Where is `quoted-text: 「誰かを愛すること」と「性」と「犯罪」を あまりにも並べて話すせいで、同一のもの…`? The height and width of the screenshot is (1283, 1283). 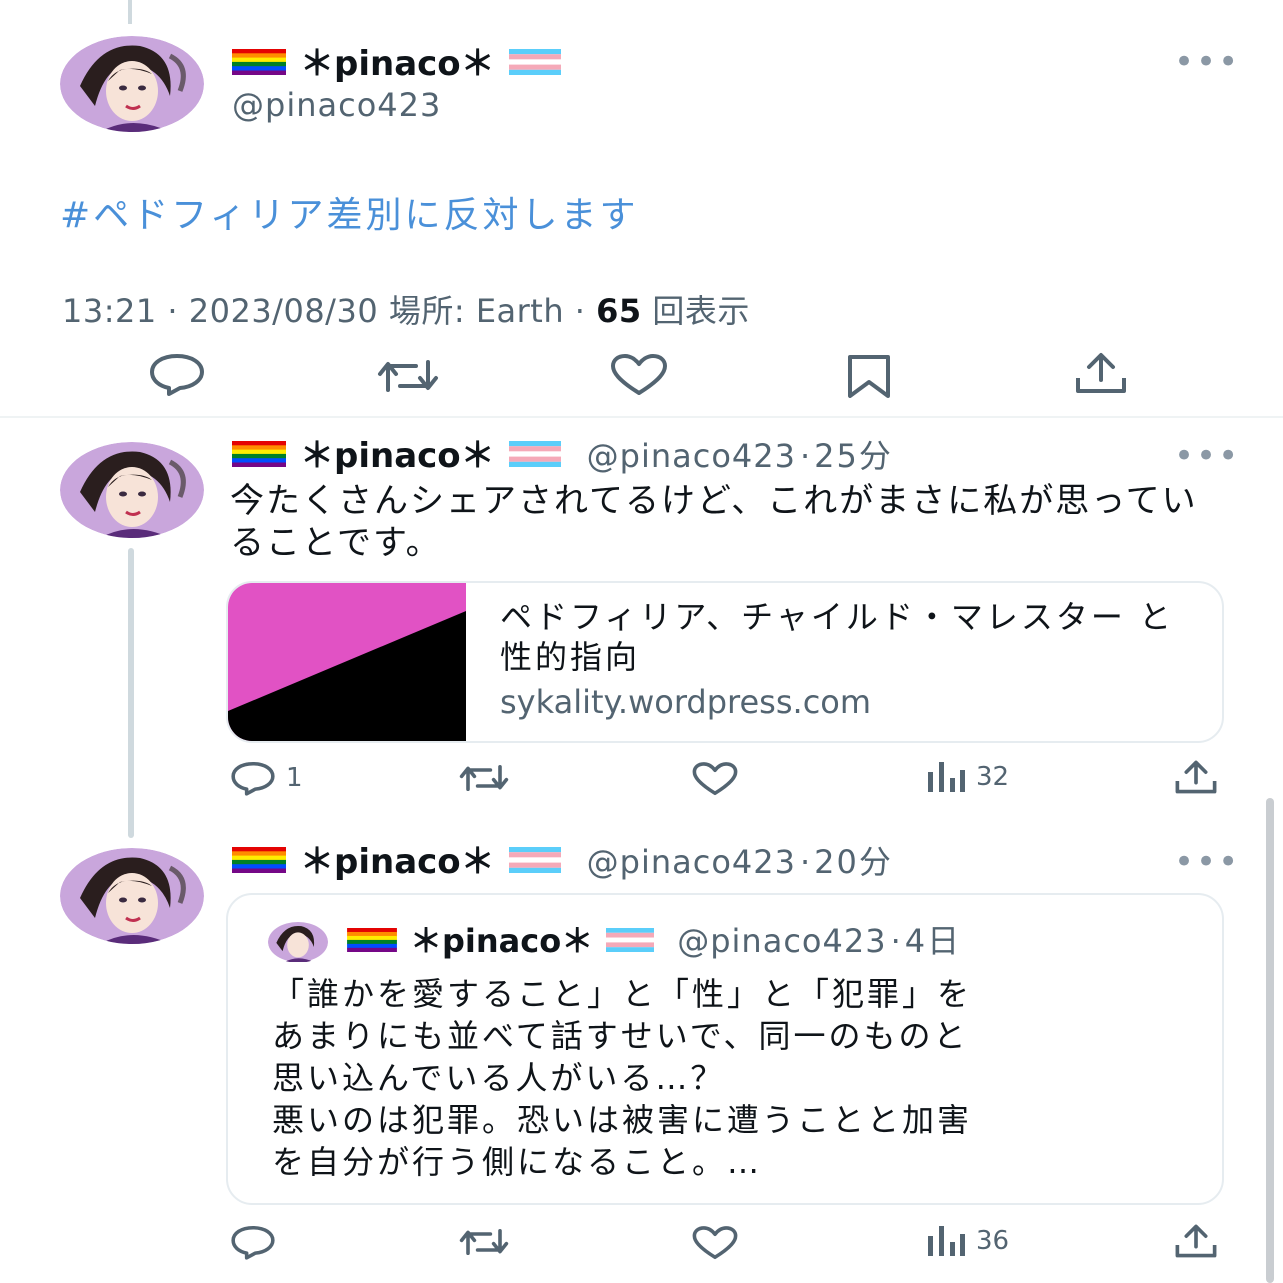 quoted-text: 「誰かを愛すること」と「性」と「犯罪」を あまりにも並べて話すせいで、同一のもの… is located at coordinates (737, 1078).